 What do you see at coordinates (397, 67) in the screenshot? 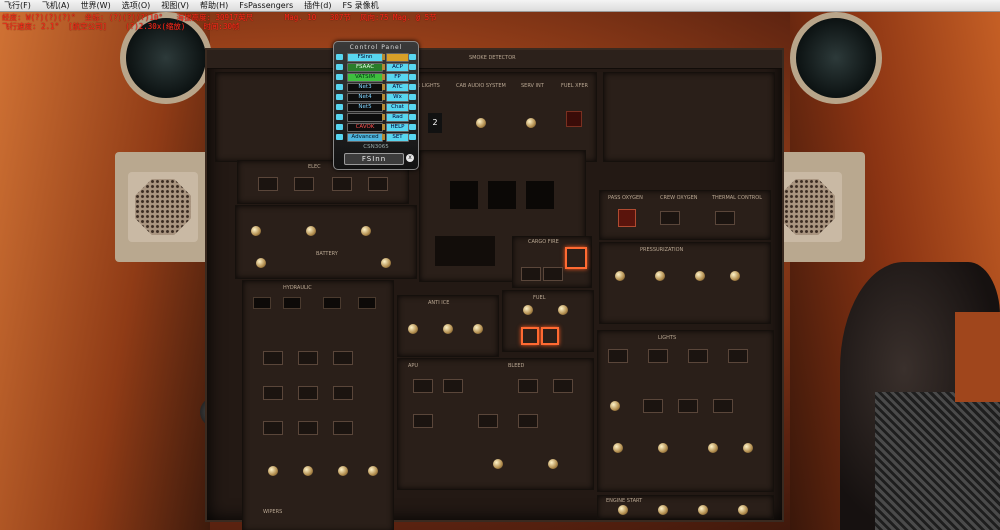
I see `function-button: ACP` at bounding box center [397, 67].